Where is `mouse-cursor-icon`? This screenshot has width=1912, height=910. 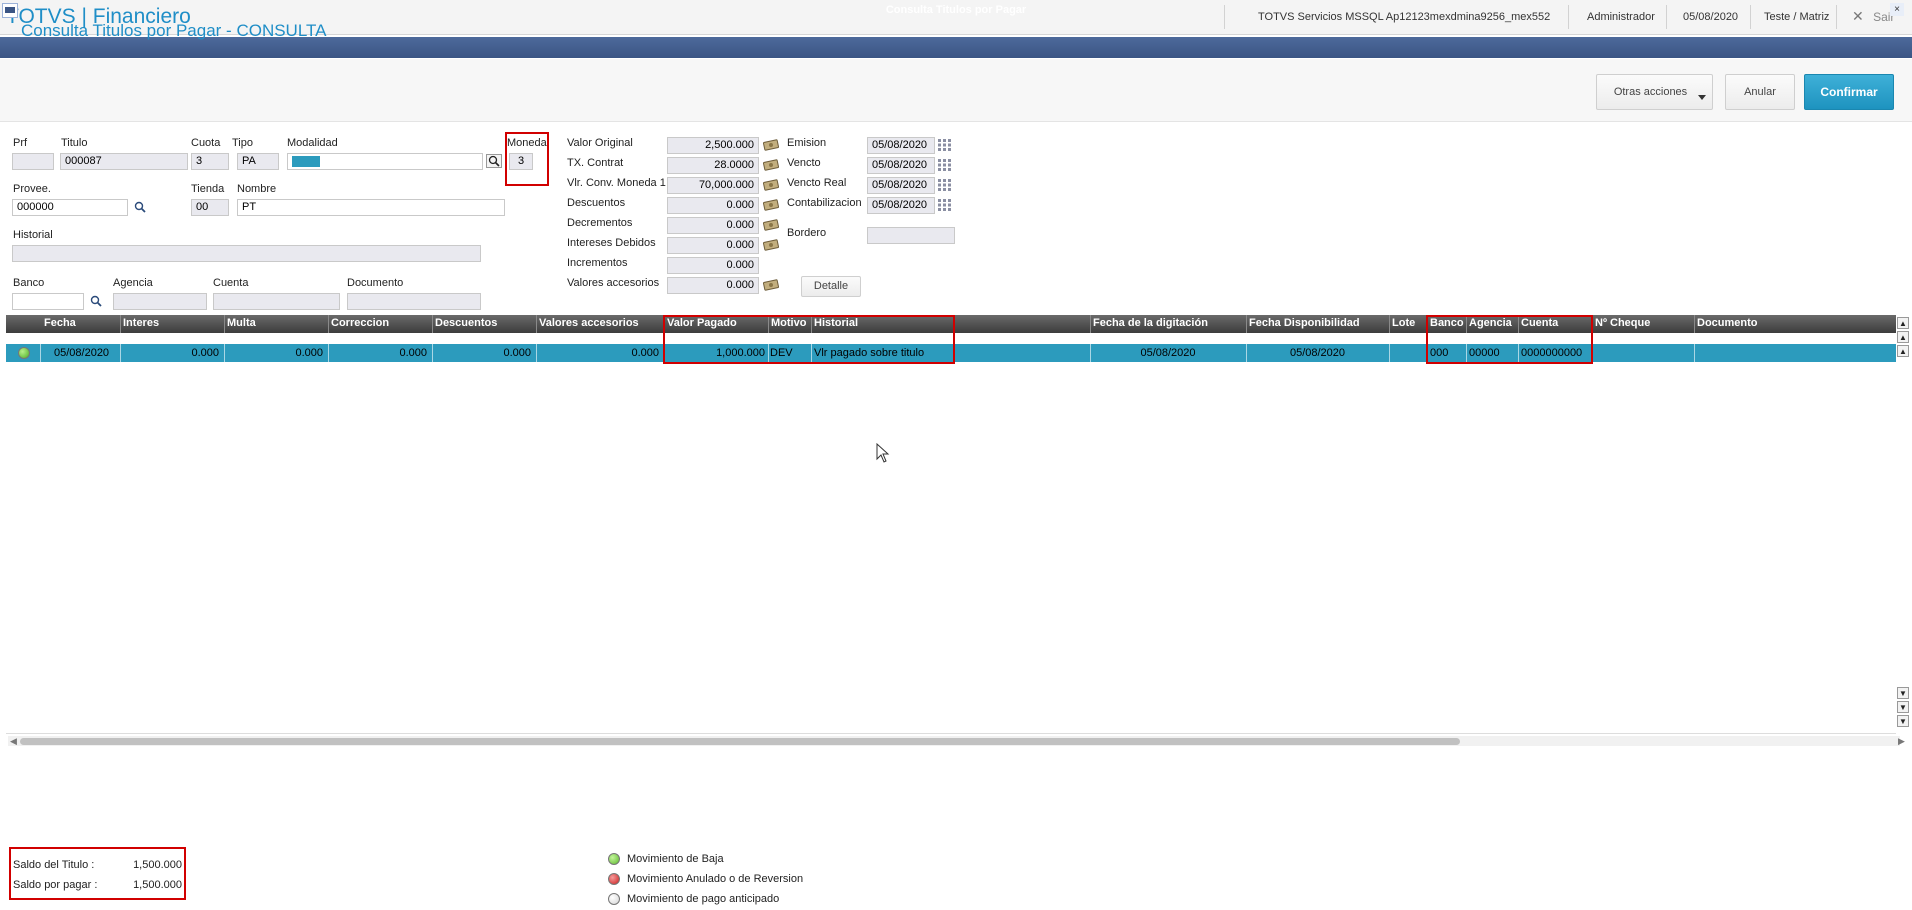
mouse-cursor-icon is located at coordinates (883, 453).